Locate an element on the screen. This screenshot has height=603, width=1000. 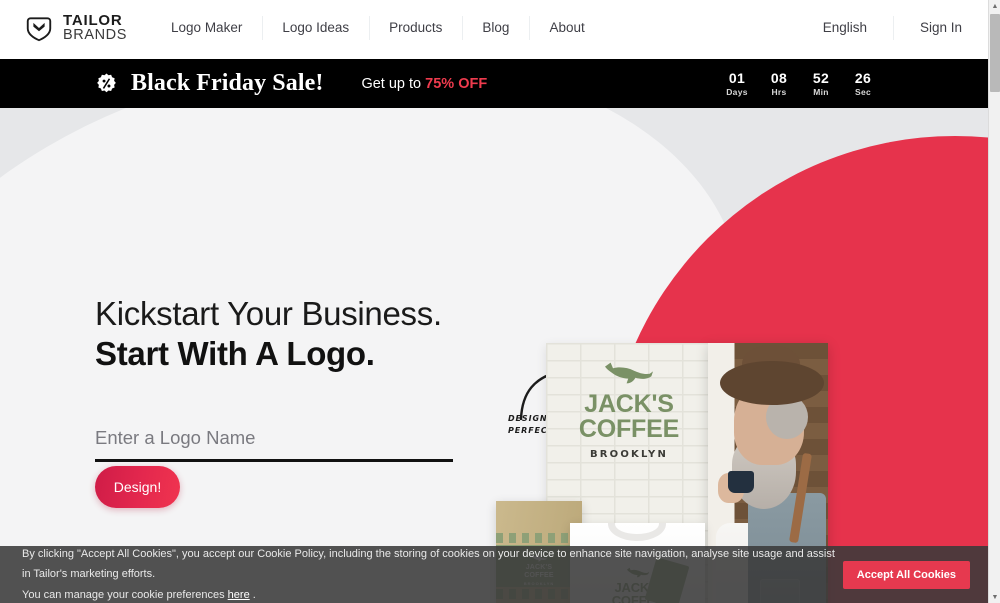
promo-subtitle: Get up to 75% OFF is located at coordinates (424, 84).